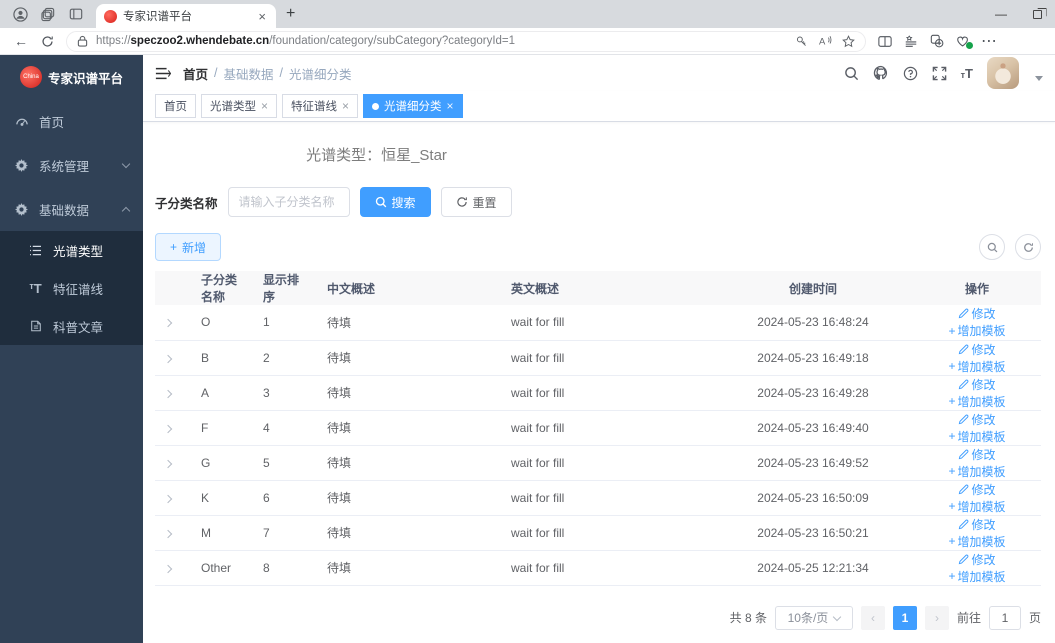  Describe the element at coordinates (195, 73) in the screenshot. I see `breadcrumb-home: 首页` at that location.